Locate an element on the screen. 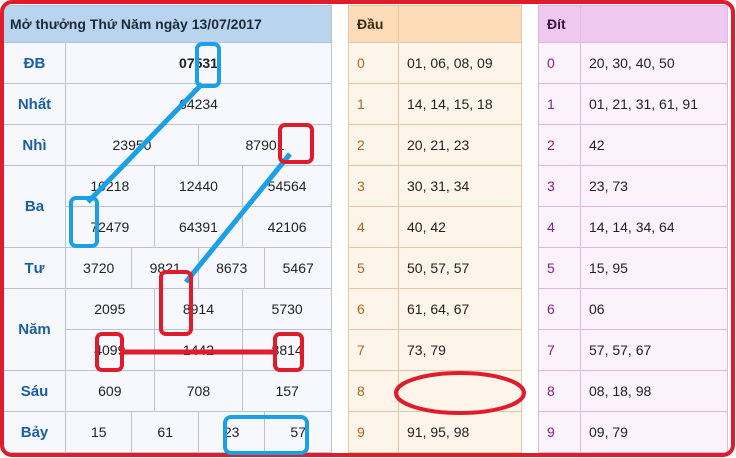 This screenshot has height=458, width=736. prize-tu-value: 3720 is located at coordinates (98, 268).